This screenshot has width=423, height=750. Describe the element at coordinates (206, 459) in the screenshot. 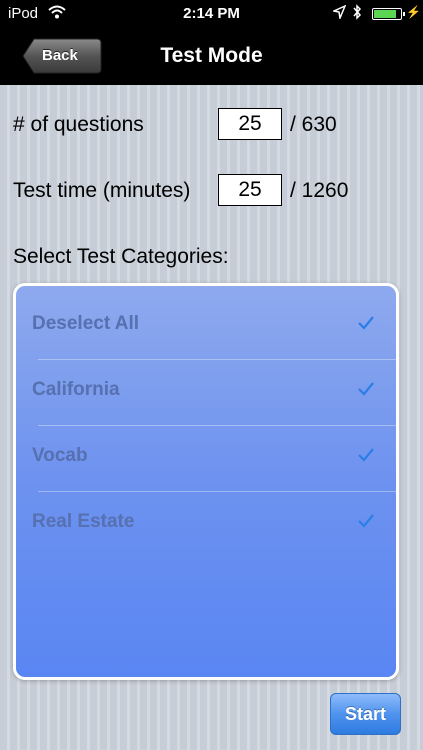

I see `category-row-vocab: Vocab` at that location.